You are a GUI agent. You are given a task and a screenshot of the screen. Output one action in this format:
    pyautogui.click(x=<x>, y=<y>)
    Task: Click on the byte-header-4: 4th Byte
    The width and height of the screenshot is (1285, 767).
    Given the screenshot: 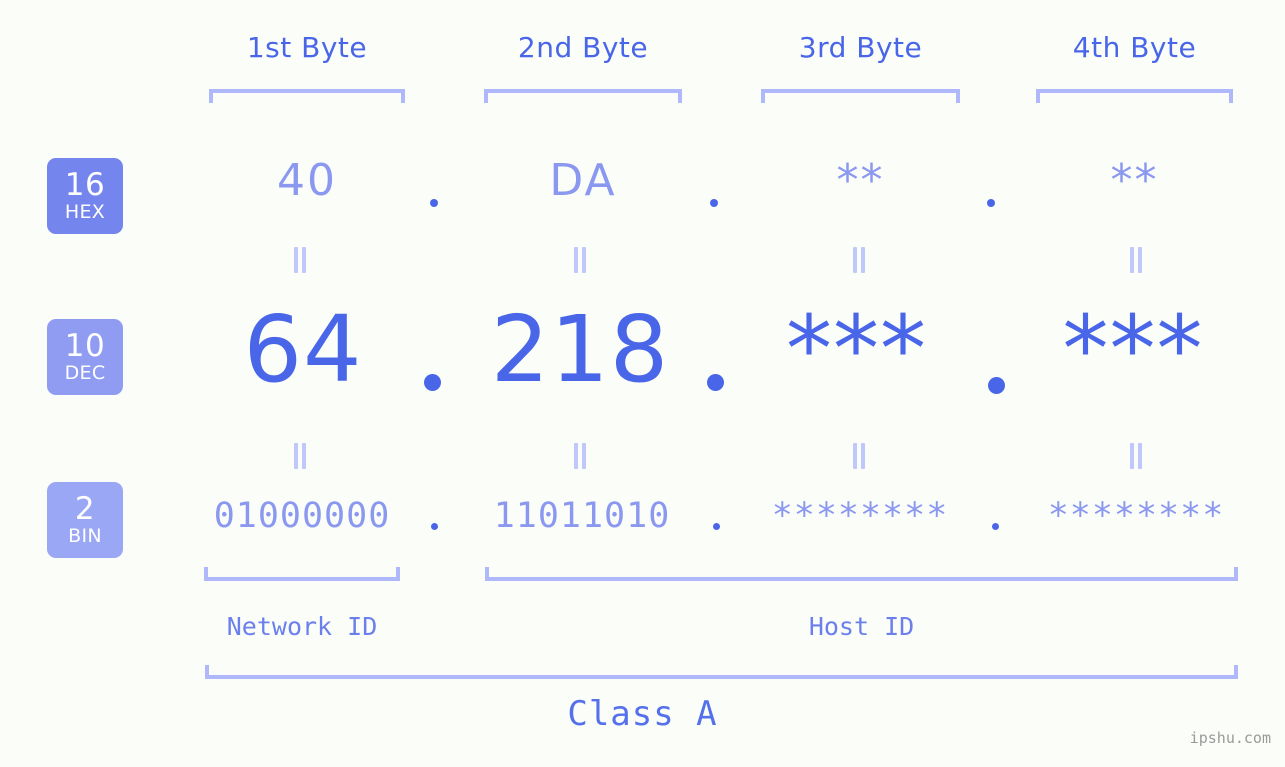 What is the action you would take?
    pyautogui.click(x=1134, y=47)
    